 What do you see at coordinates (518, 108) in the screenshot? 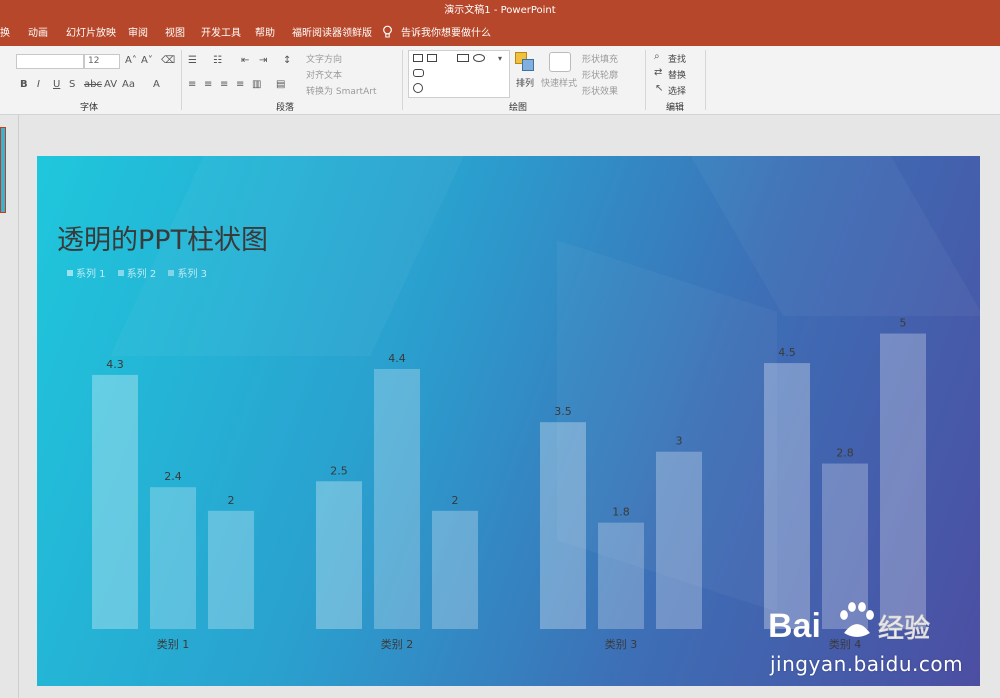
I see `group-label-drawing: 绘图` at bounding box center [518, 108].